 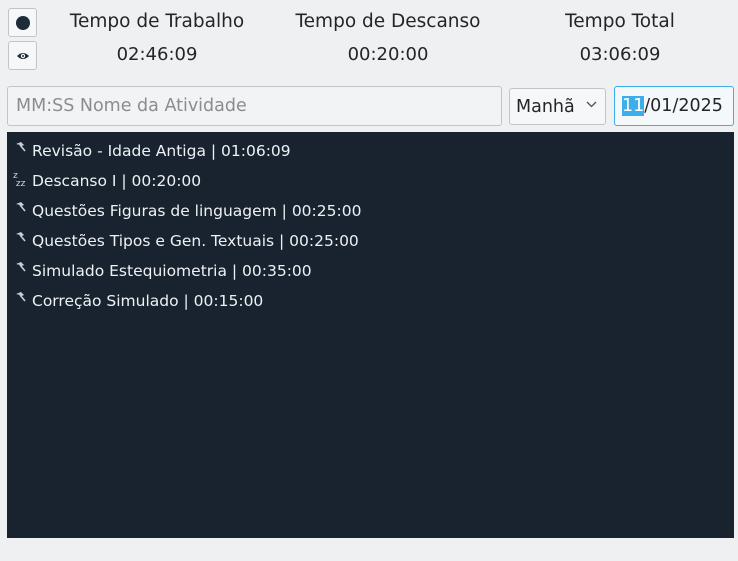 I want to click on toggle-visibility-button, so click(x=22, y=55).